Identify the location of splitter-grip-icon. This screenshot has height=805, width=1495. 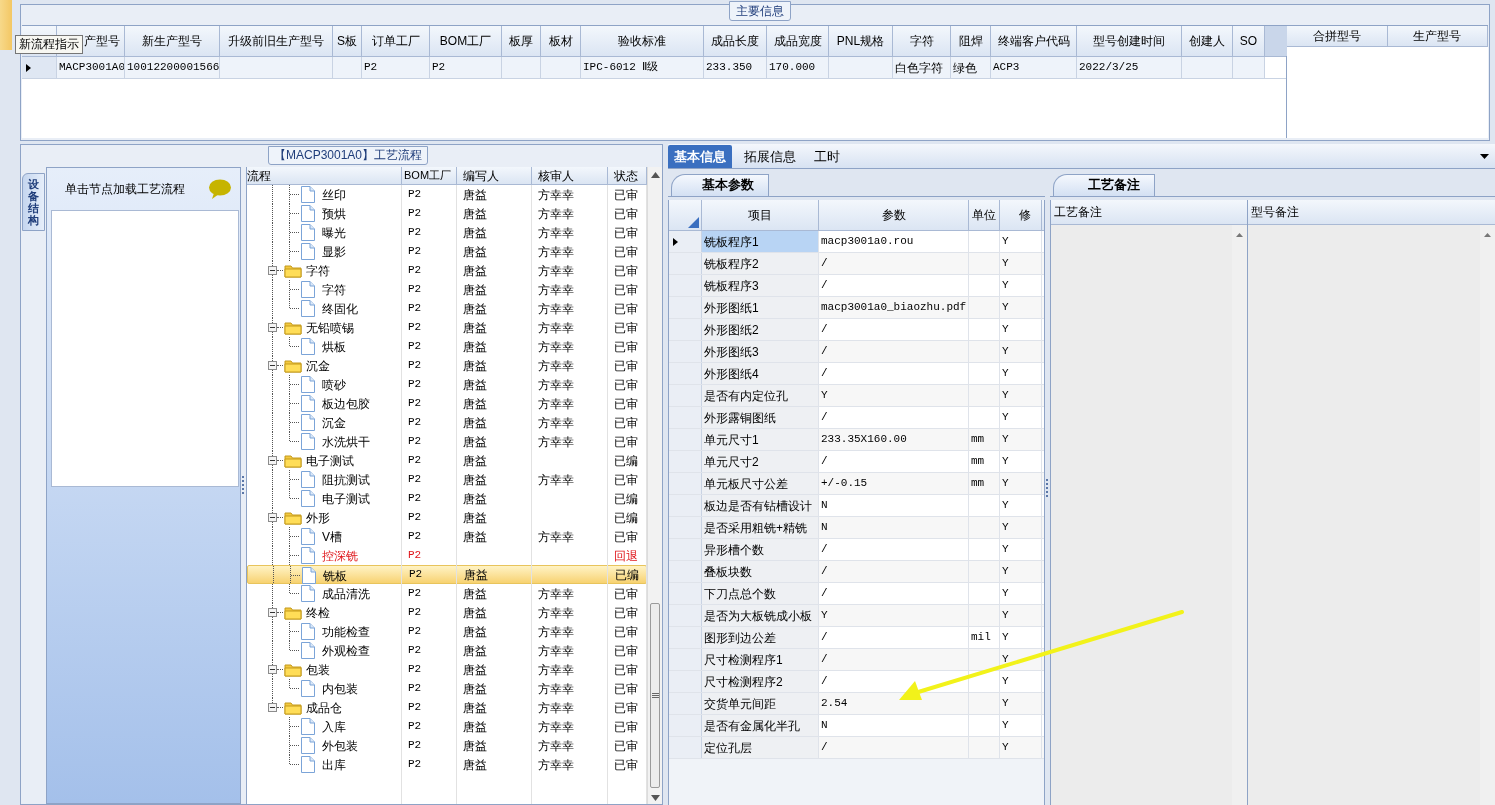
(243, 485).